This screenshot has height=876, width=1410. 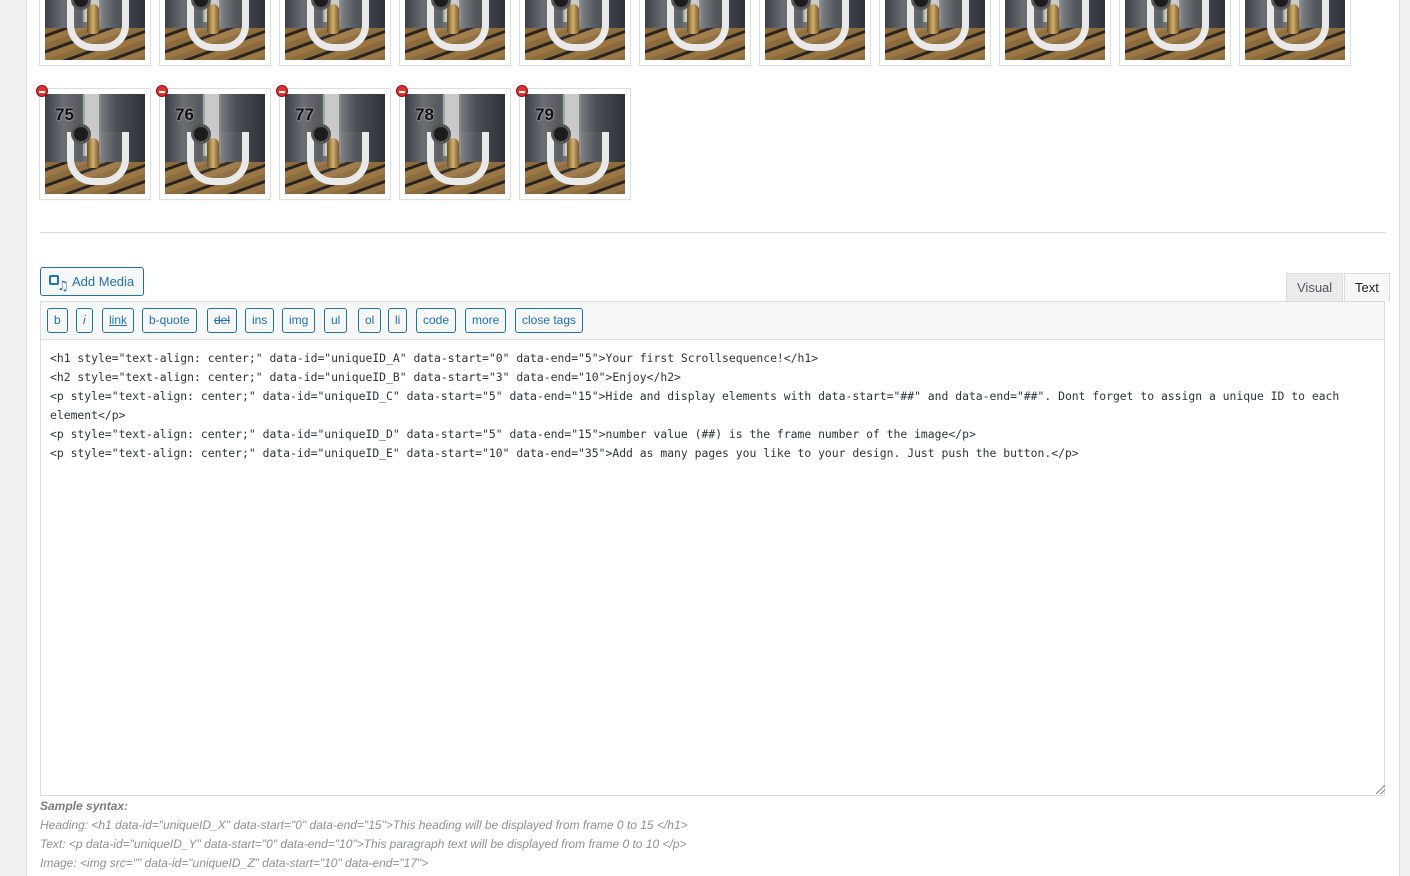 What do you see at coordinates (1367, 287) in the screenshot?
I see `tab-text: Text` at bounding box center [1367, 287].